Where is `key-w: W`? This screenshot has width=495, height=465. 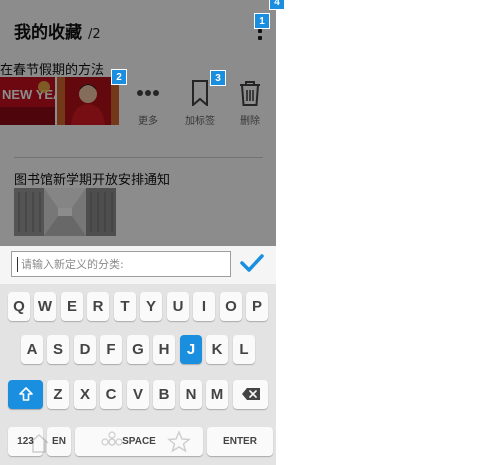
key-w: W is located at coordinates (45, 306).